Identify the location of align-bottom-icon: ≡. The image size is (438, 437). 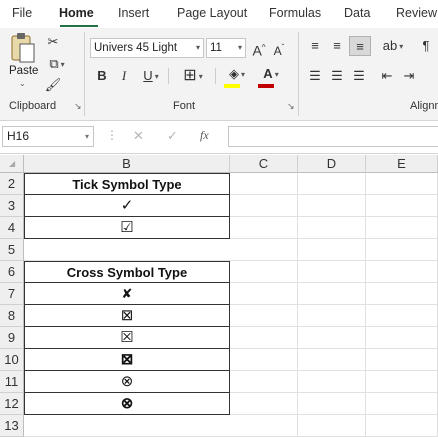
(360, 46).